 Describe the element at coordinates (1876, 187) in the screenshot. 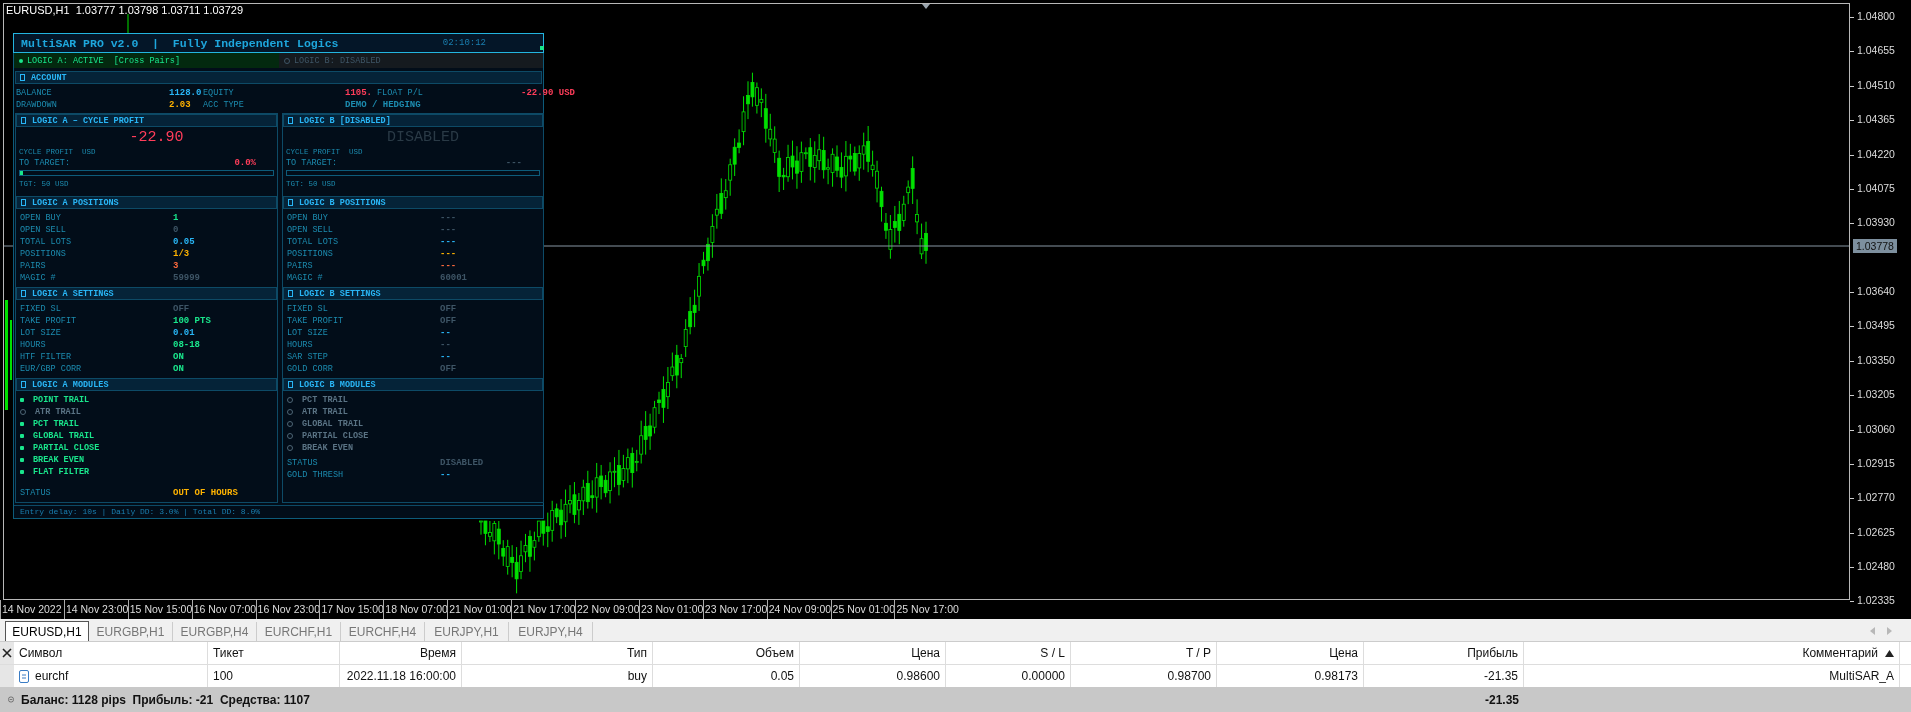

I see `price-label: 1.04075` at that location.